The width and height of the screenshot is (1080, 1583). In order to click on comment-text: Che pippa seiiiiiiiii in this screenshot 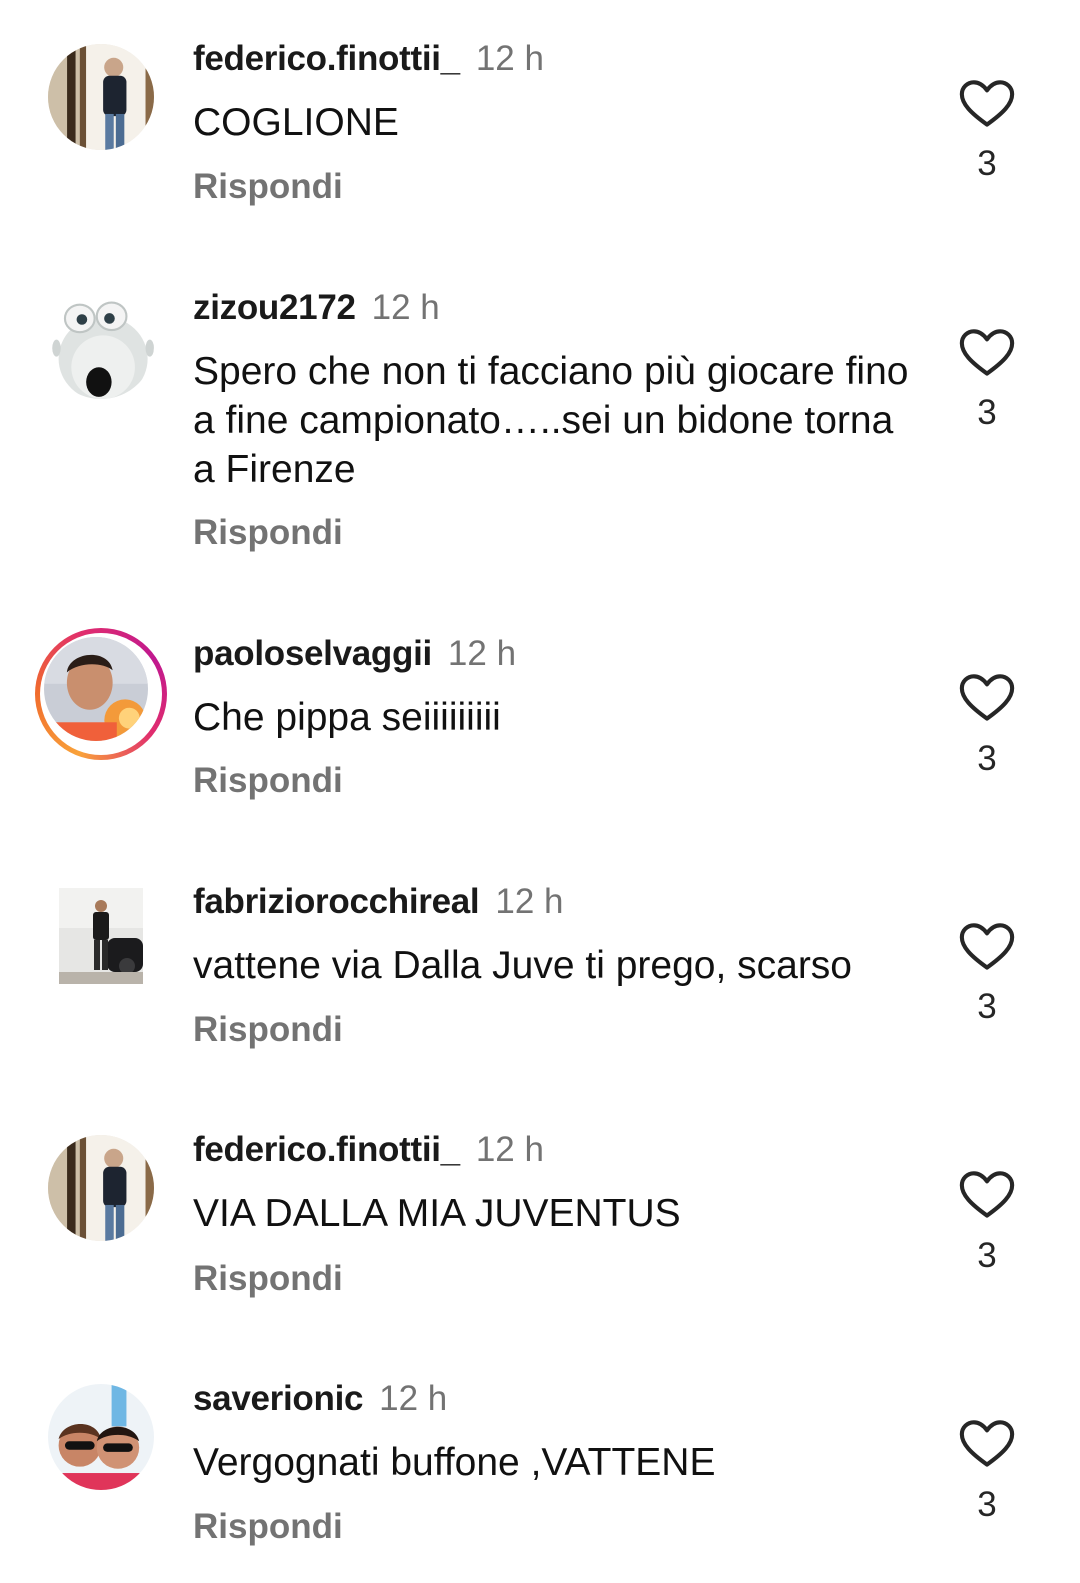, I will do `click(347, 717)`.